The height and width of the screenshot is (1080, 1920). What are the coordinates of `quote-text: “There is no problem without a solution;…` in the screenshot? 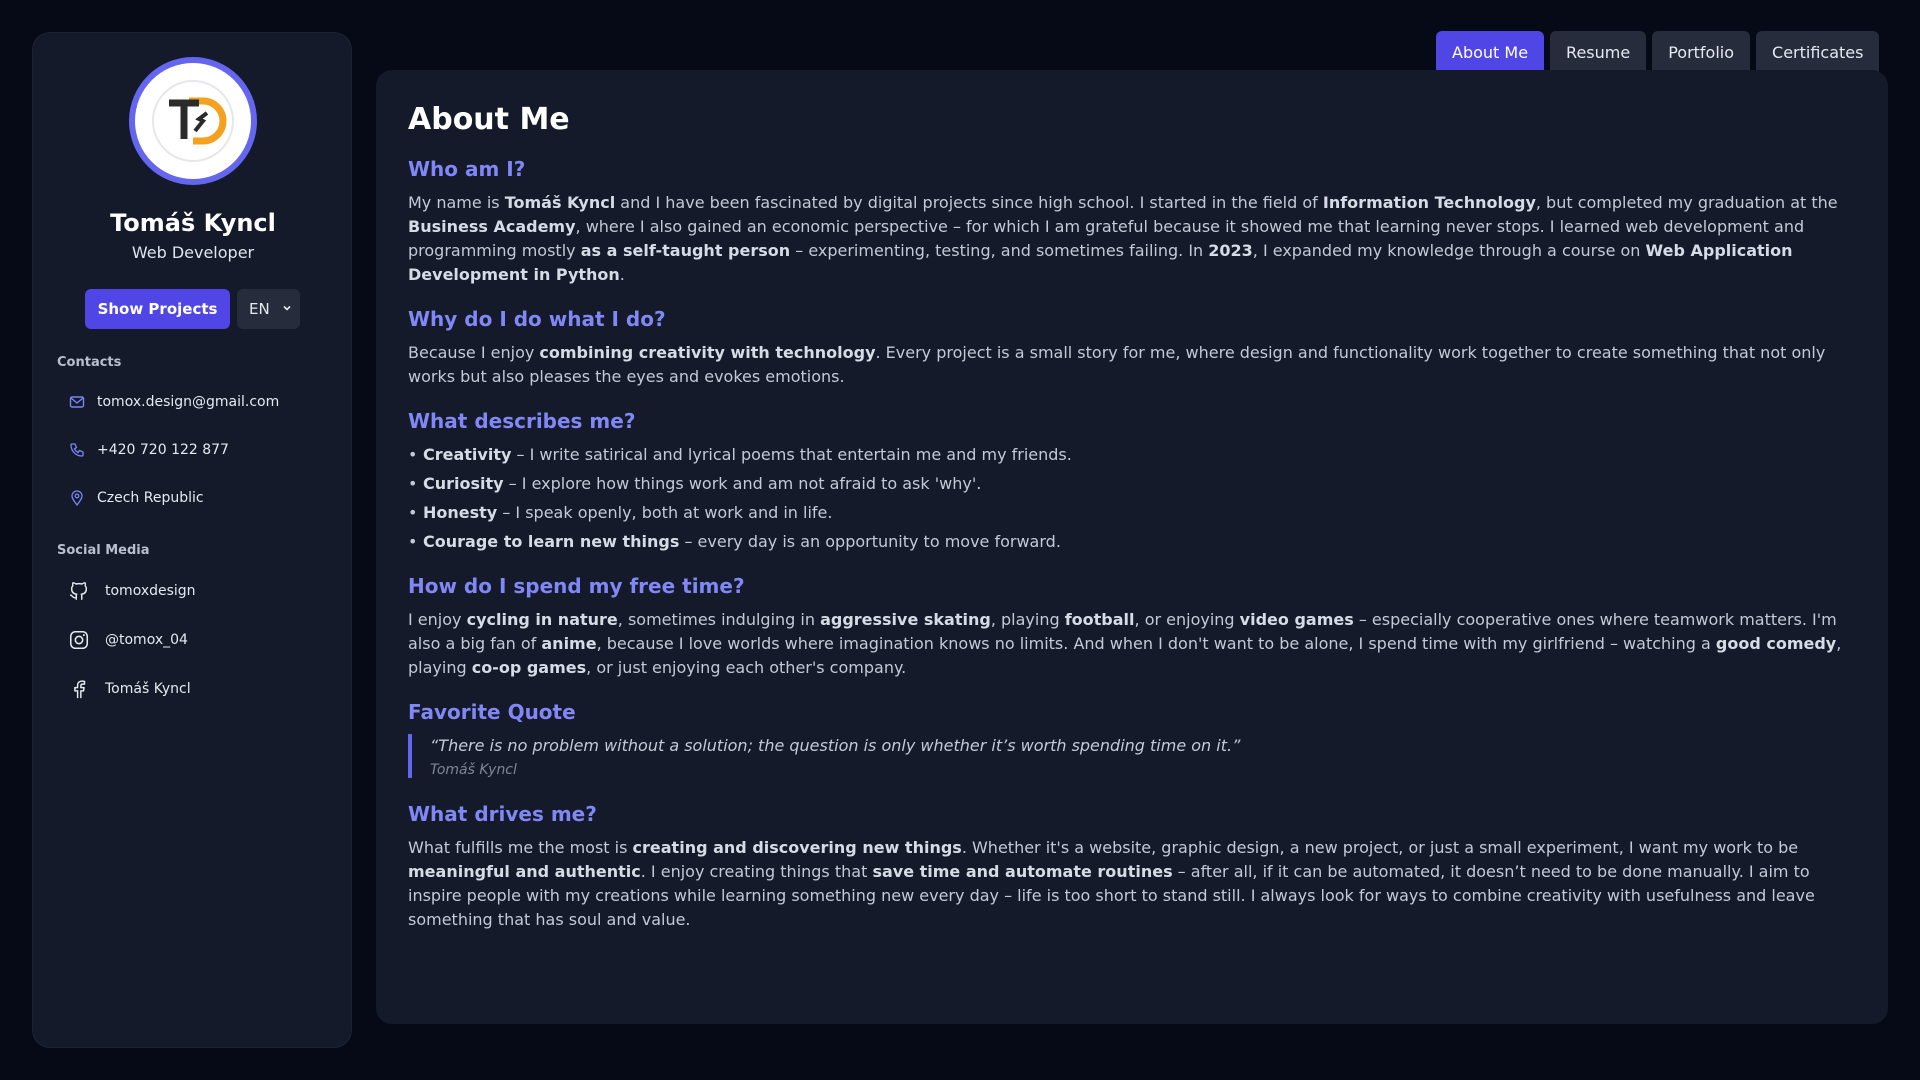 It's located at (835, 745).